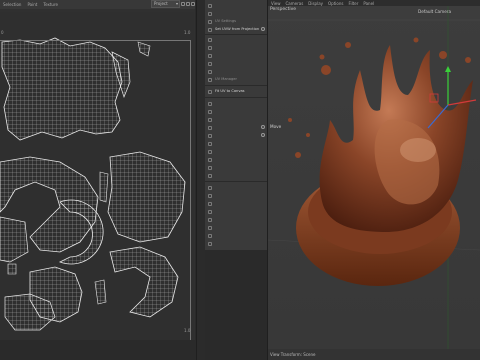 This screenshot has height=360, width=480. I want to click on projection-icon, so click(210, 29).